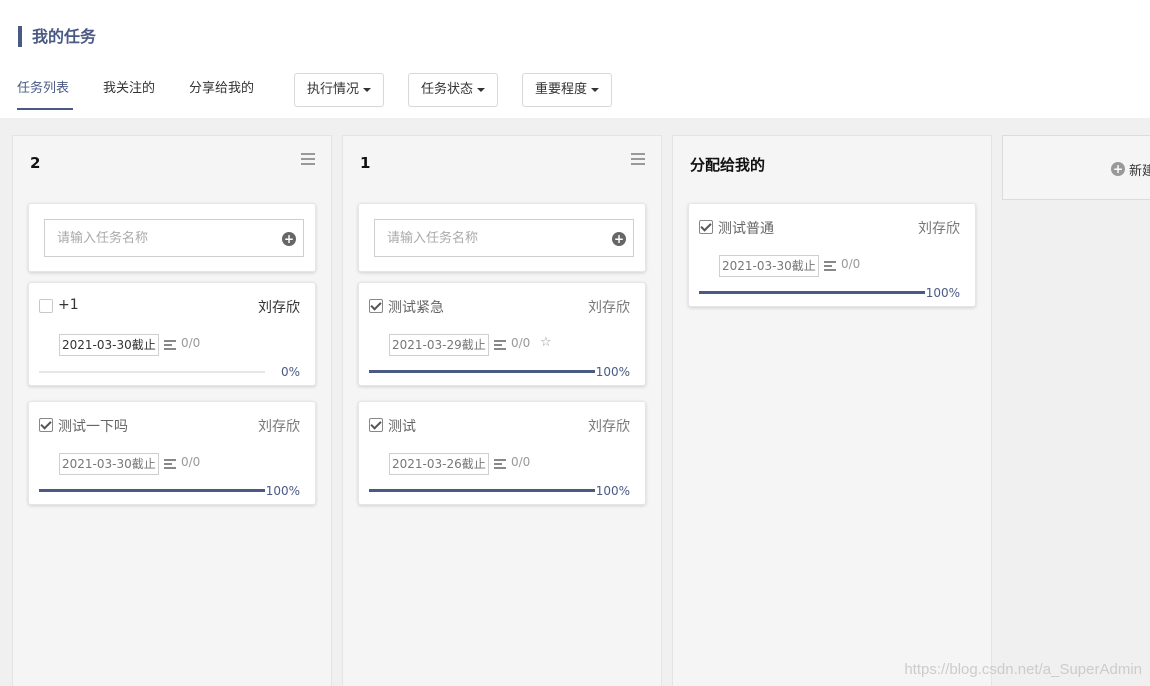  I want to click on task-name: +1, so click(68, 305).